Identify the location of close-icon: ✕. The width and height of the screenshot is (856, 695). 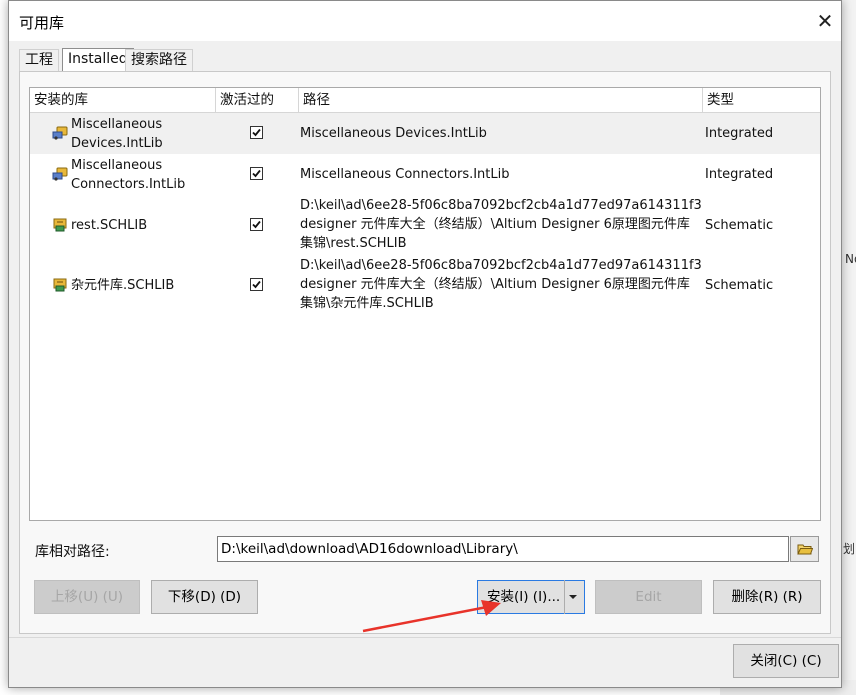
(825, 21).